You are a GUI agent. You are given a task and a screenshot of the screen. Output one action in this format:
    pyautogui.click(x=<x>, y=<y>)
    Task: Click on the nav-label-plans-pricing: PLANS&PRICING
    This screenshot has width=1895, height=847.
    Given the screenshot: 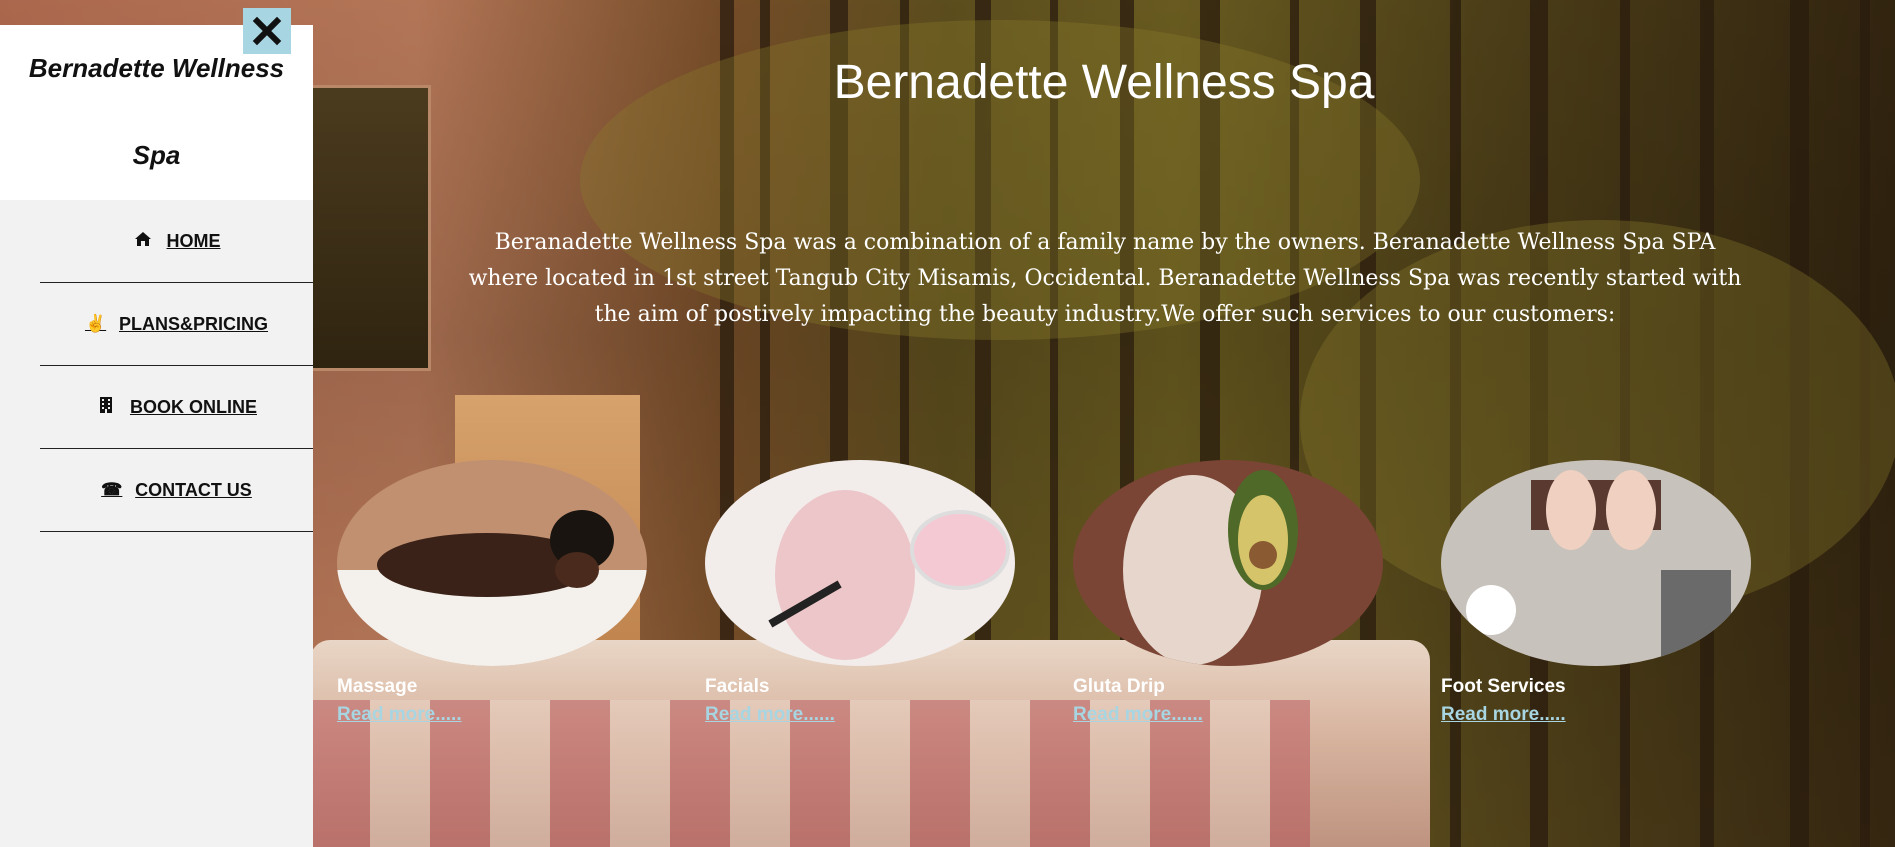 What is the action you would take?
    pyautogui.click(x=193, y=323)
    